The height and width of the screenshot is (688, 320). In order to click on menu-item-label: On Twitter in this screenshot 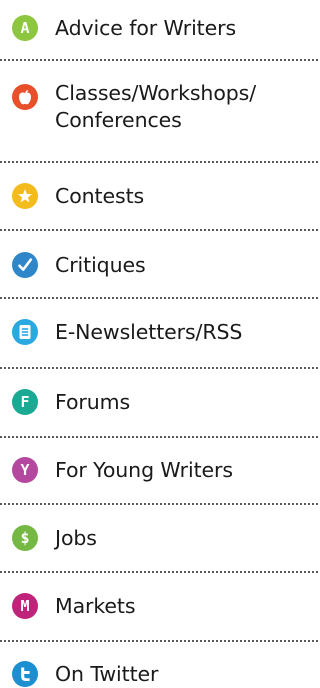, I will do `click(107, 673)`.